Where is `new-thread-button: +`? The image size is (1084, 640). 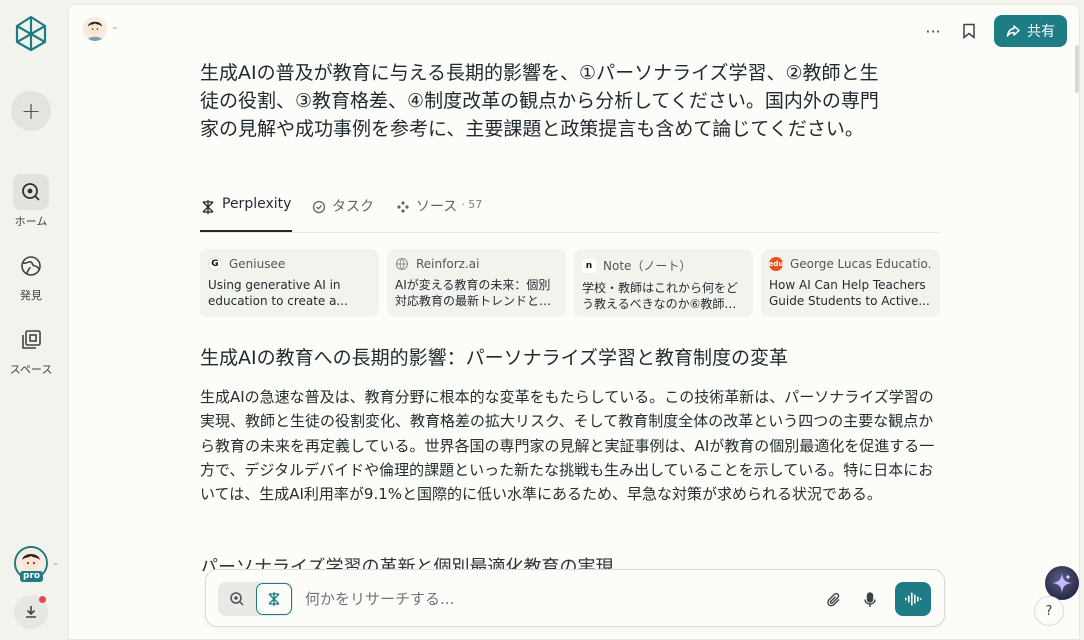
new-thread-button: + is located at coordinates (31, 111).